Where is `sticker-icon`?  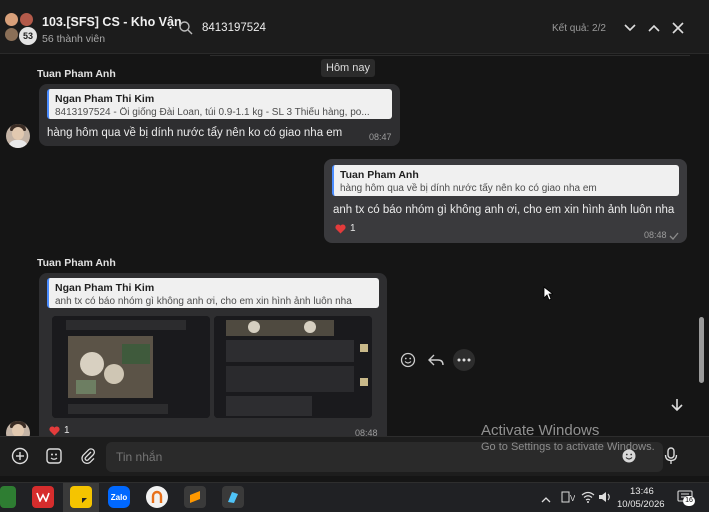 sticker-icon is located at coordinates (54, 456).